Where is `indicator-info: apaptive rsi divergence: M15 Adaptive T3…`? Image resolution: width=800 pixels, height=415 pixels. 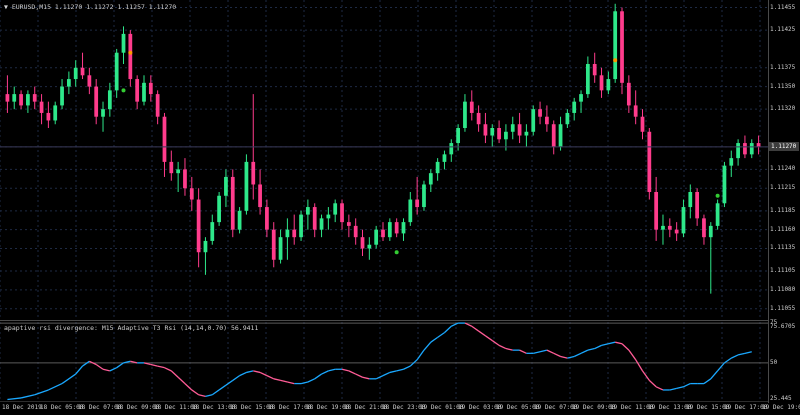
indicator-info: apaptive rsi divergence: M15 Adaptive T3… is located at coordinates (131, 328).